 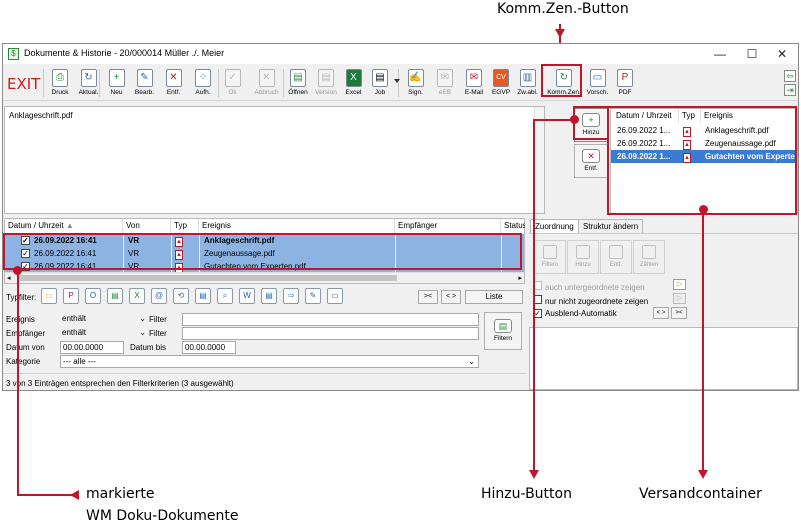 I want to click on preview-scrollbar, so click(x=539, y=160).